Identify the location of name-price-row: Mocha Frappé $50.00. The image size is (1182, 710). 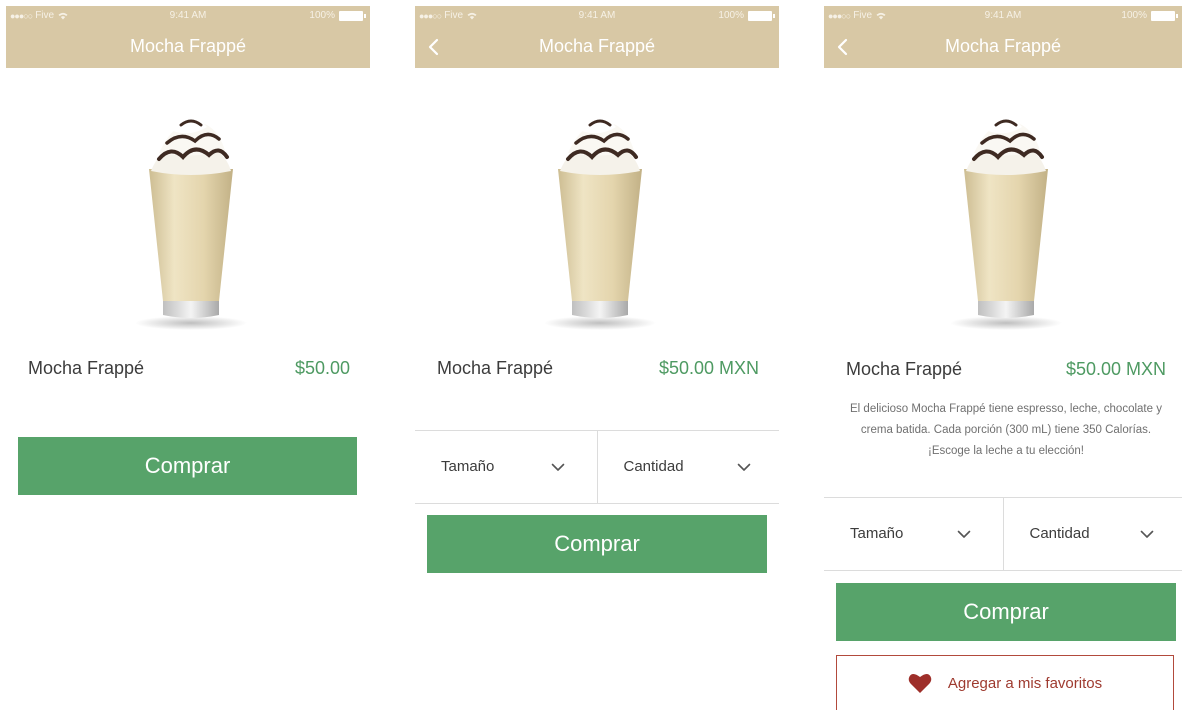
(188, 373).